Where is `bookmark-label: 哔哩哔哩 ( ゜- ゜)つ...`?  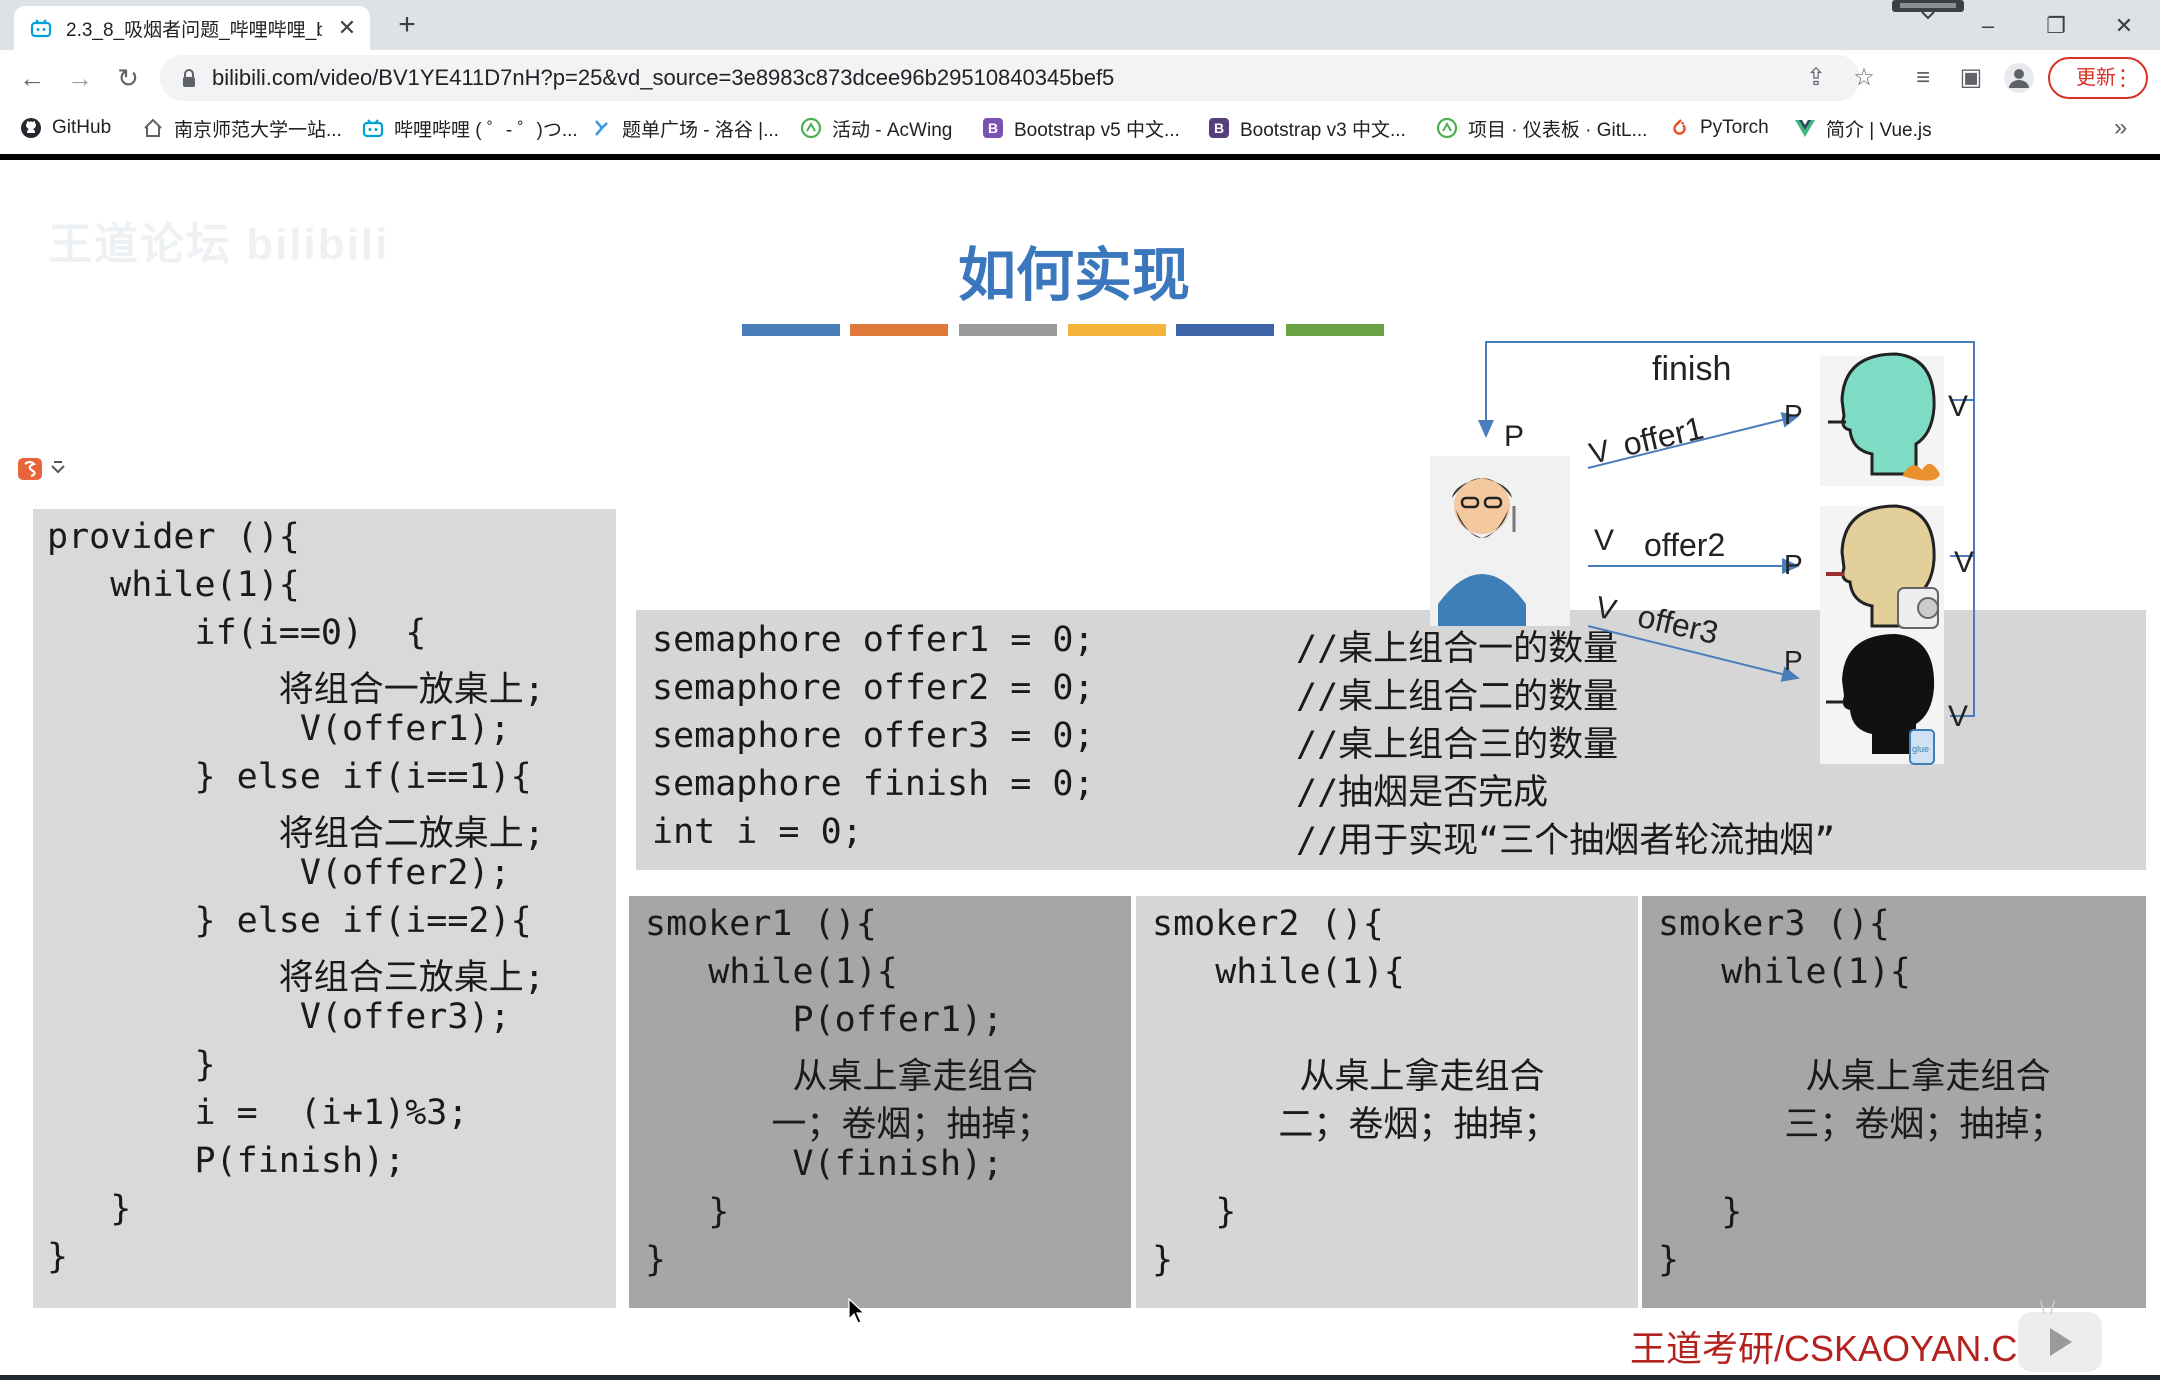 bookmark-label: 哔哩哔哩 ( ゜- ゜)つ... is located at coordinates (486, 130).